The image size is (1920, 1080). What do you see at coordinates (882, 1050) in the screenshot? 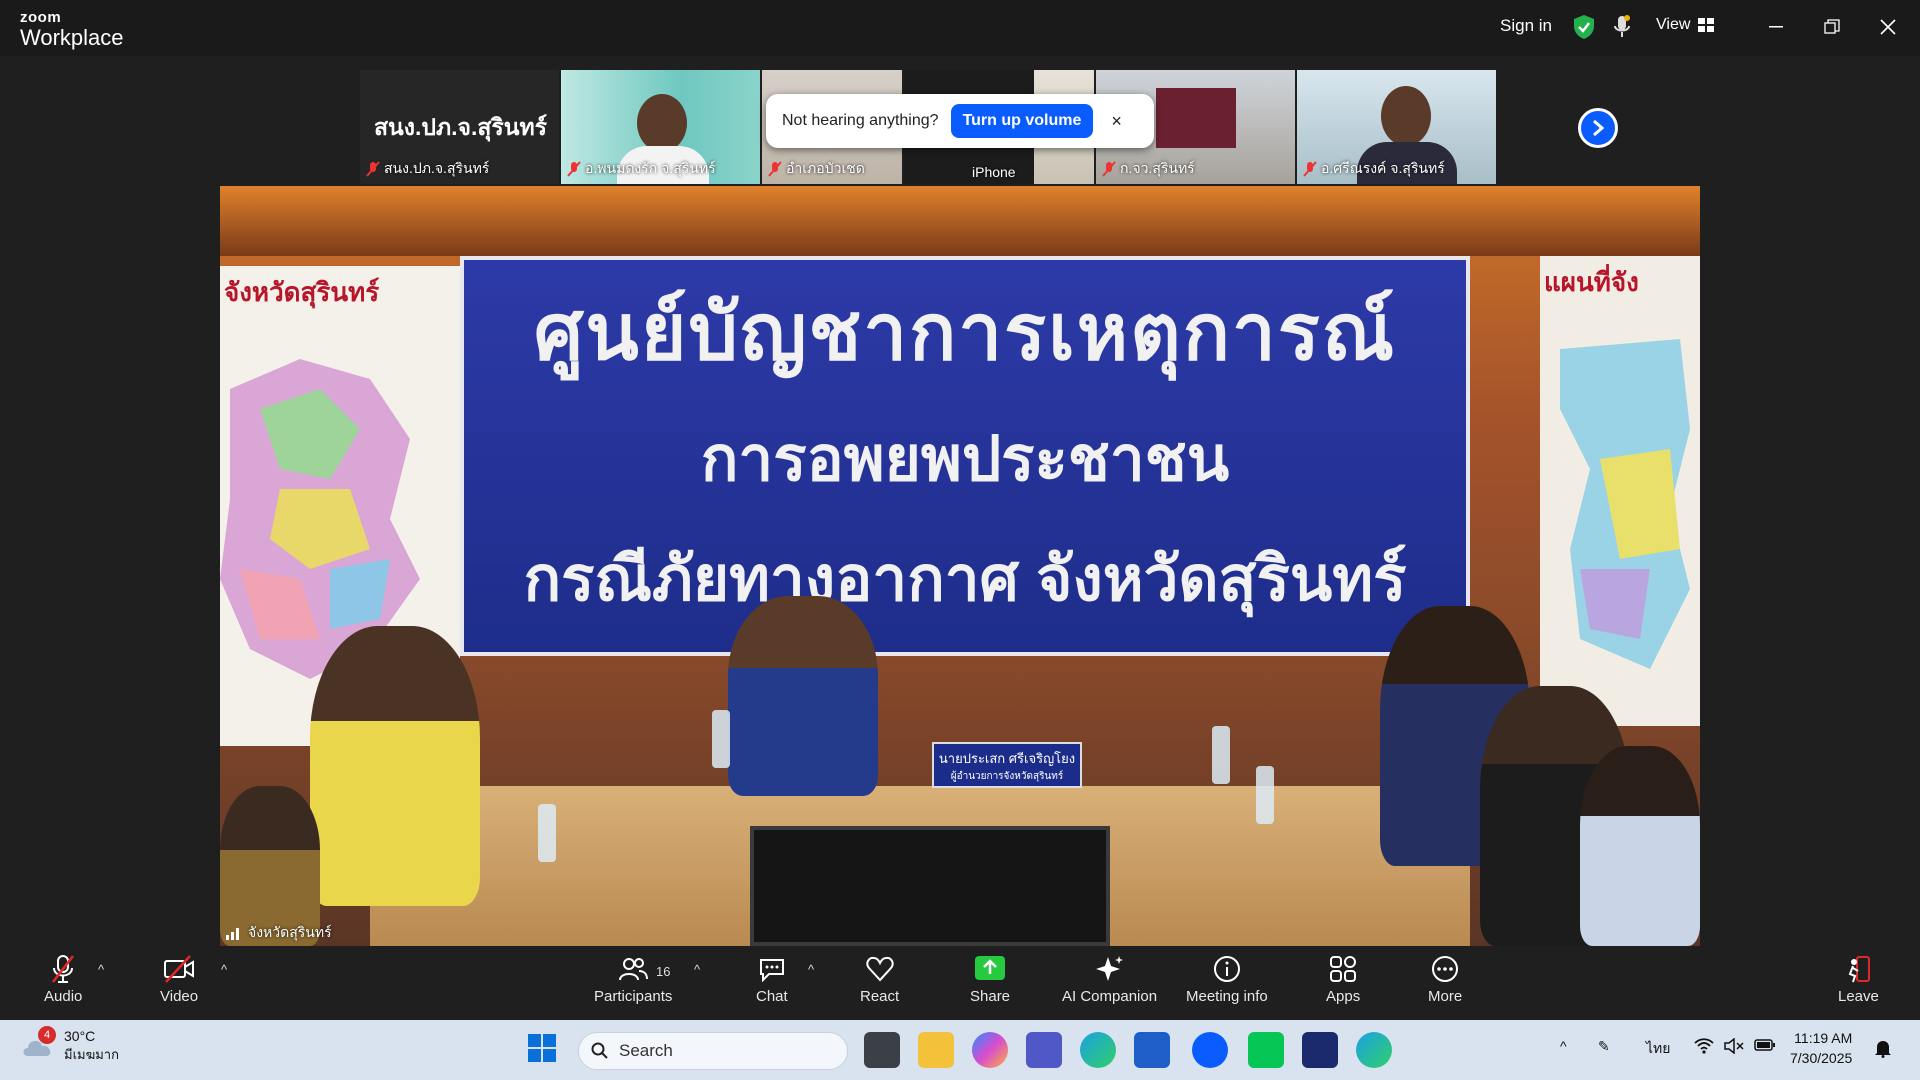
I see `task-view-icon` at bounding box center [882, 1050].